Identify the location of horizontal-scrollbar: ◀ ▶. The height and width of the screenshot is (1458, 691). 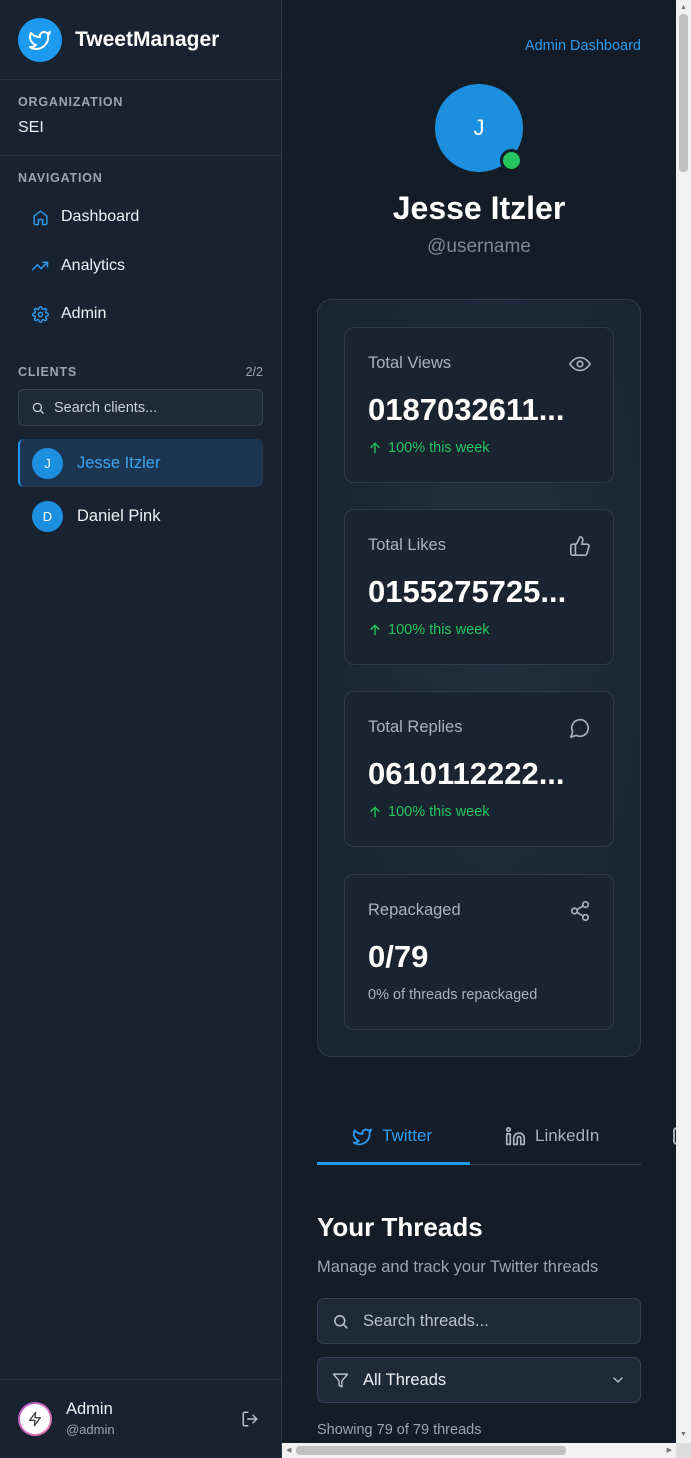
(479, 1450).